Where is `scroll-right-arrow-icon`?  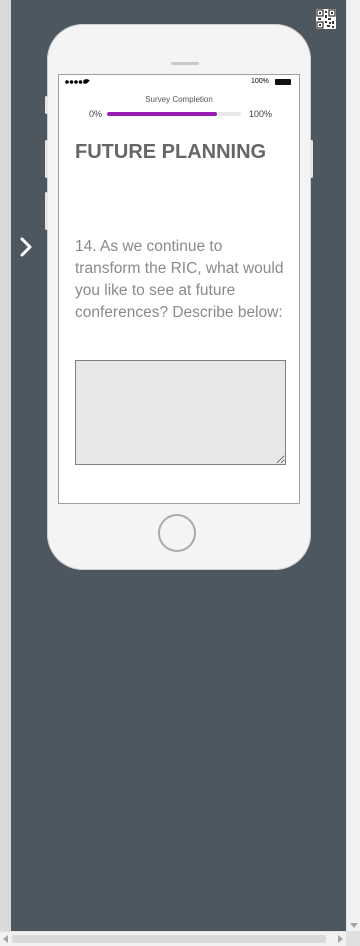 scroll-right-arrow-icon is located at coordinates (340, 939).